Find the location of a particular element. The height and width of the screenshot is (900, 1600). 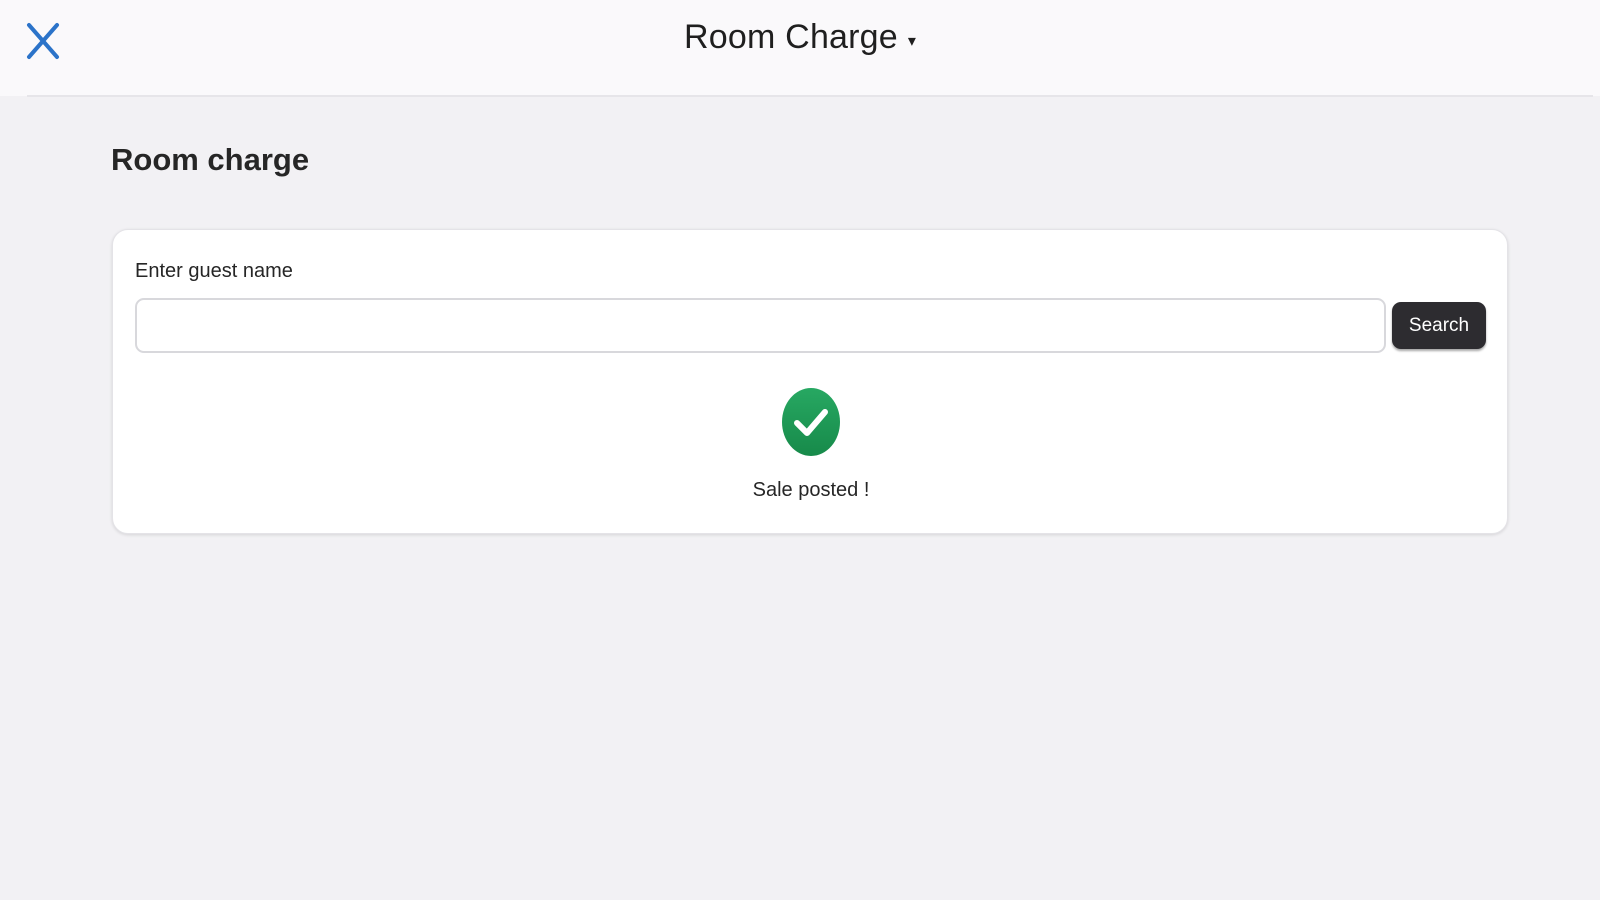

title-dropdown-inner: Room Charge ▾ is located at coordinates (800, 37).